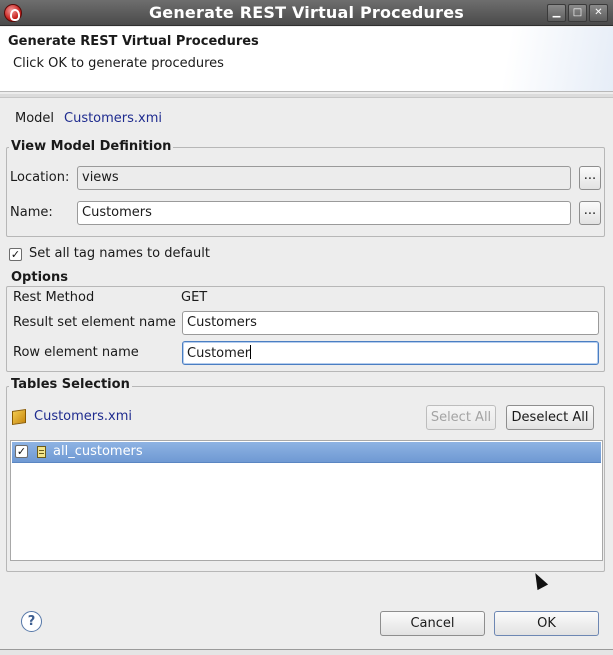 Image resolution: width=613 pixels, height=655 pixels. What do you see at coordinates (31, 621) in the screenshot?
I see `help-icon: ?` at bounding box center [31, 621].